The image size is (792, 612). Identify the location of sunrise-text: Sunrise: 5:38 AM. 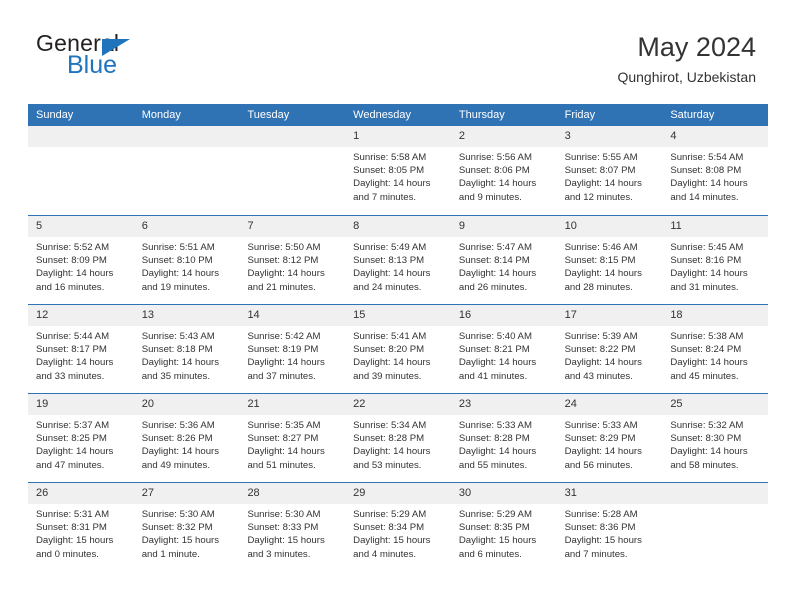
(707, 336).